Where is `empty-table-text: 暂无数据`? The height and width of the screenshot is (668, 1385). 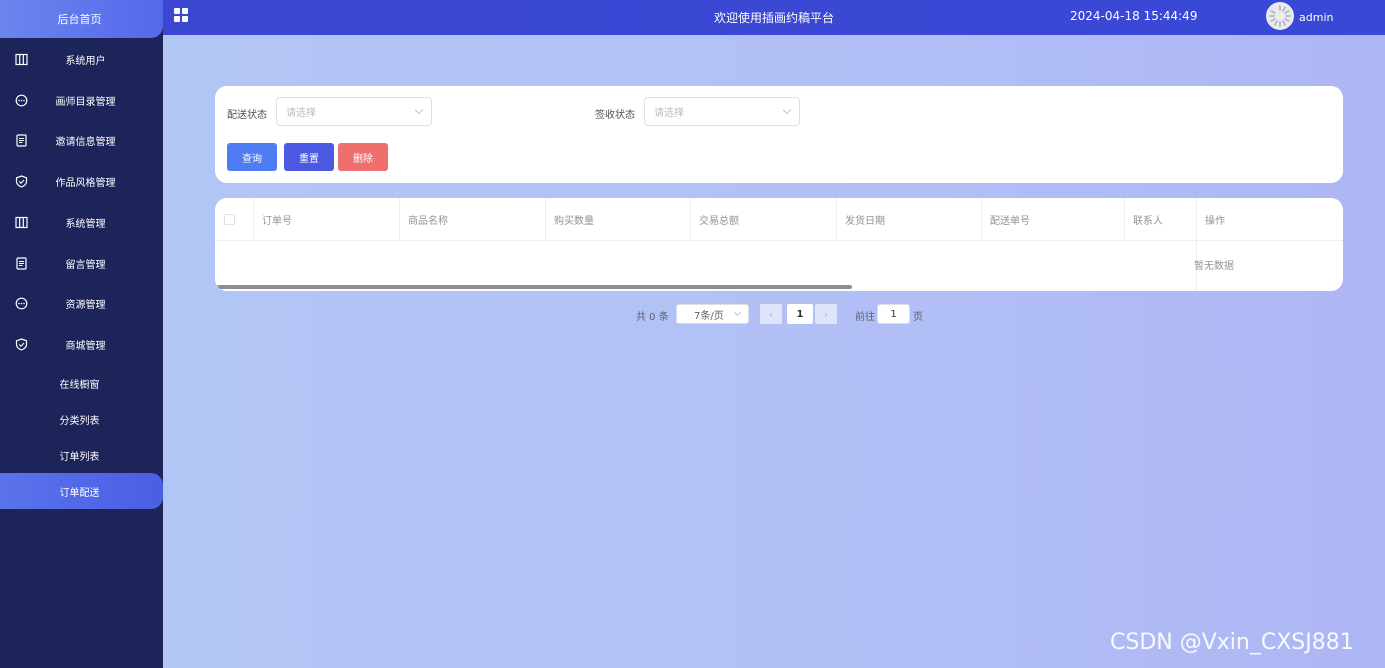 empty-table-text: 暂无数据 is located at coordinates (1214, 266).